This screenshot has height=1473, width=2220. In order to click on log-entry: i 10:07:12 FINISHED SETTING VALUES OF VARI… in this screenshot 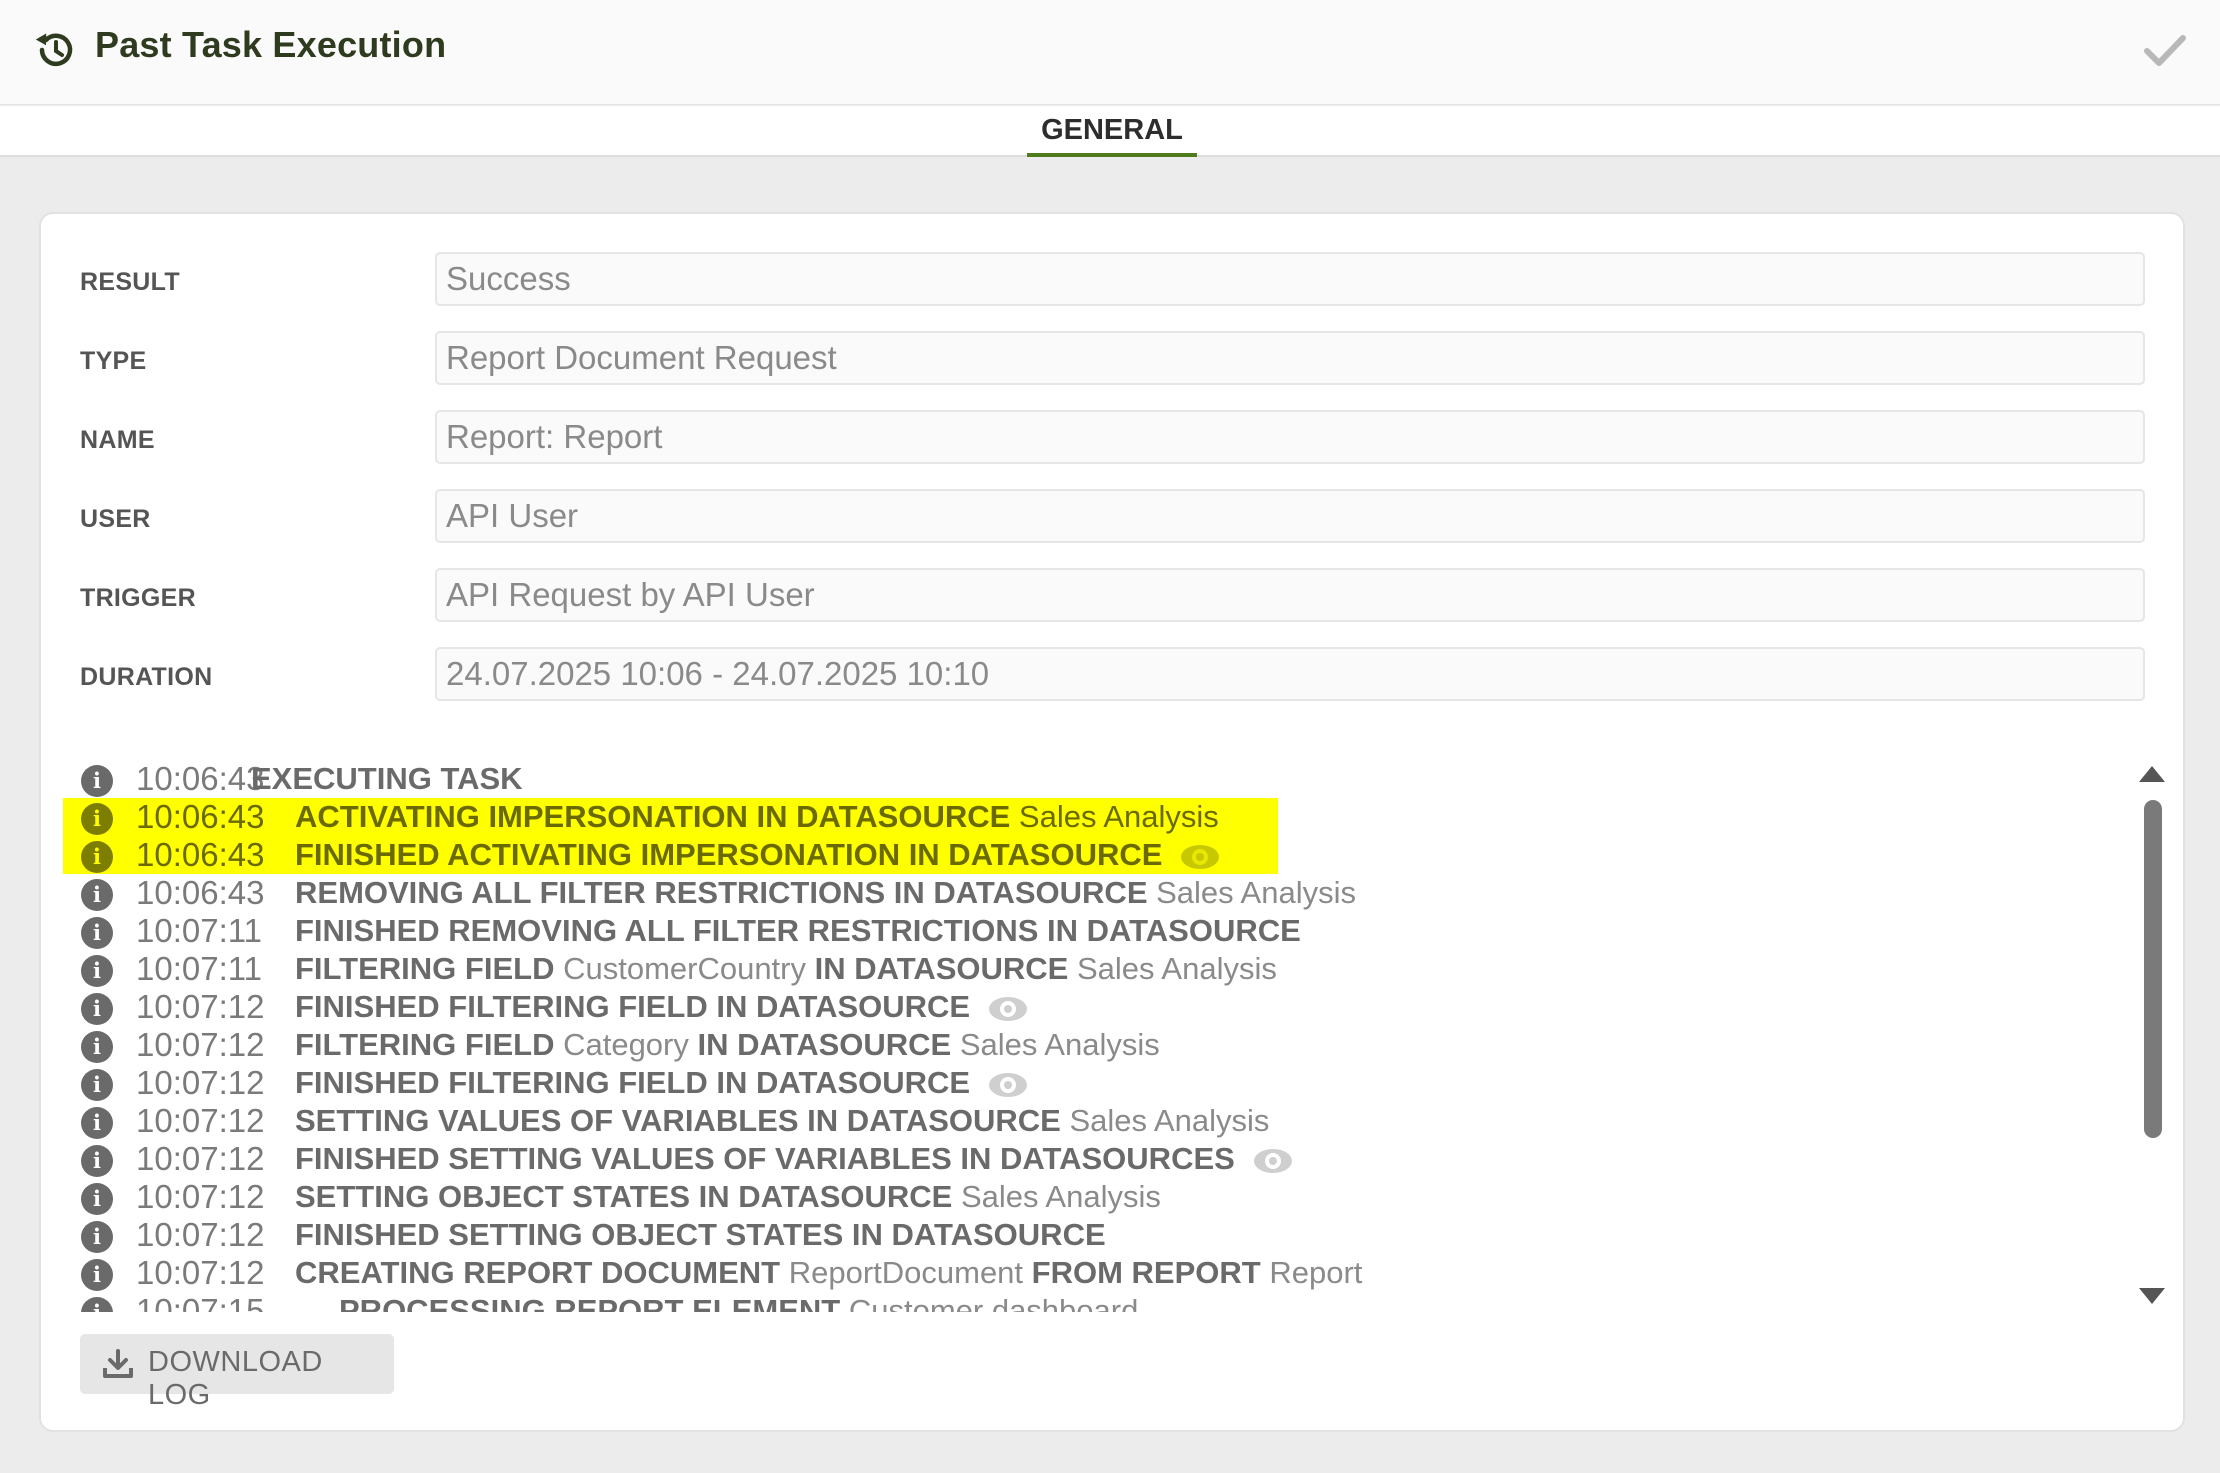, I will do `click(1088, 1159)`.